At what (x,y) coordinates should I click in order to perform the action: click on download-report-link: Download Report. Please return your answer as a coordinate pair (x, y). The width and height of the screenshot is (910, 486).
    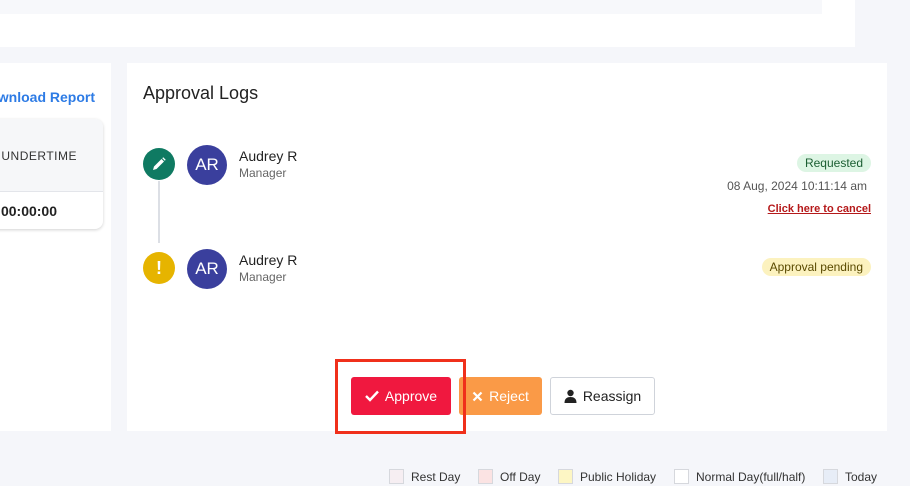
    Looking at the image, I should click on (55, 97).